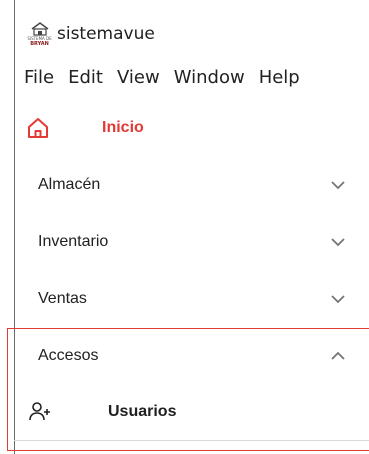 Image resolution: width=369 pixels, height=454 pixels. What do you see at coordinates (123, 127) in the screenshot?
I see `nav-item-inicio-label: Inicio` at bounding box center [123, 127].